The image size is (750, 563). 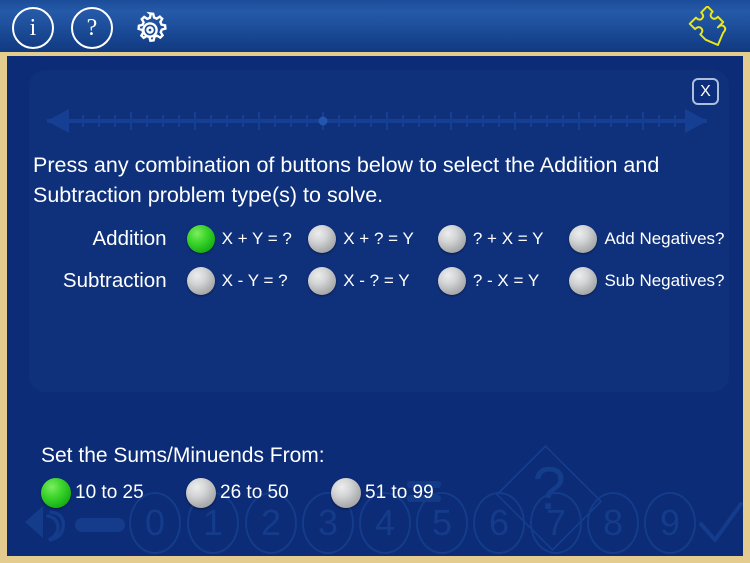 What do you see at coordinates (109, 492) in the screenshot?
I see `range-option-label: 10 to 25` at bounding box center [109, 492].